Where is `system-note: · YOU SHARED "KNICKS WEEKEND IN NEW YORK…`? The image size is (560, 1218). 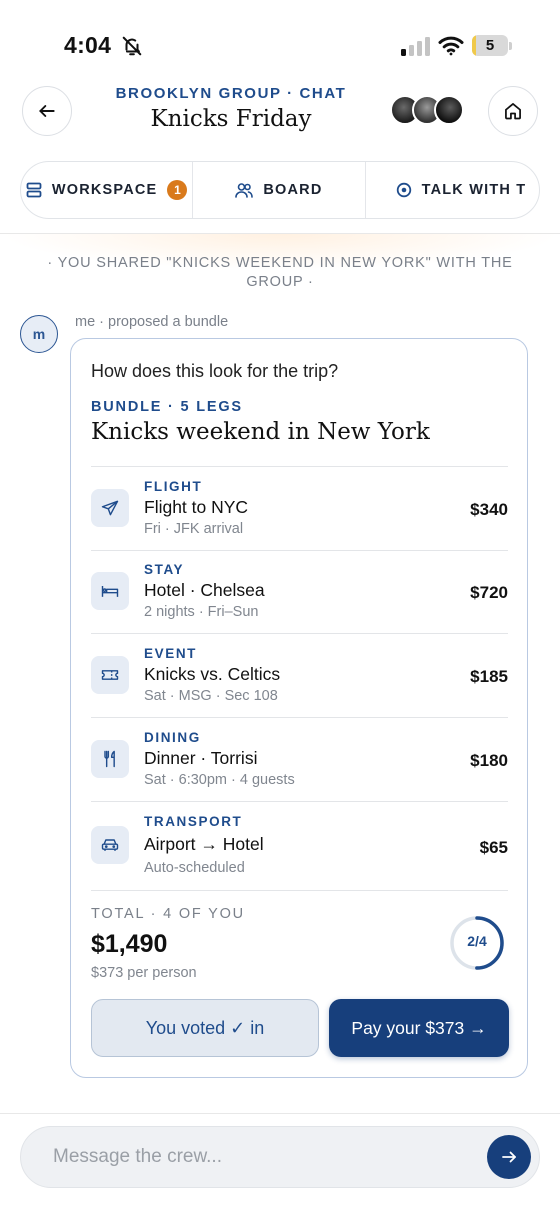
system-note: · YOU SHARED "KNICKS WEEKEND IN NEW YORK… is located at coordinates (280, 272).